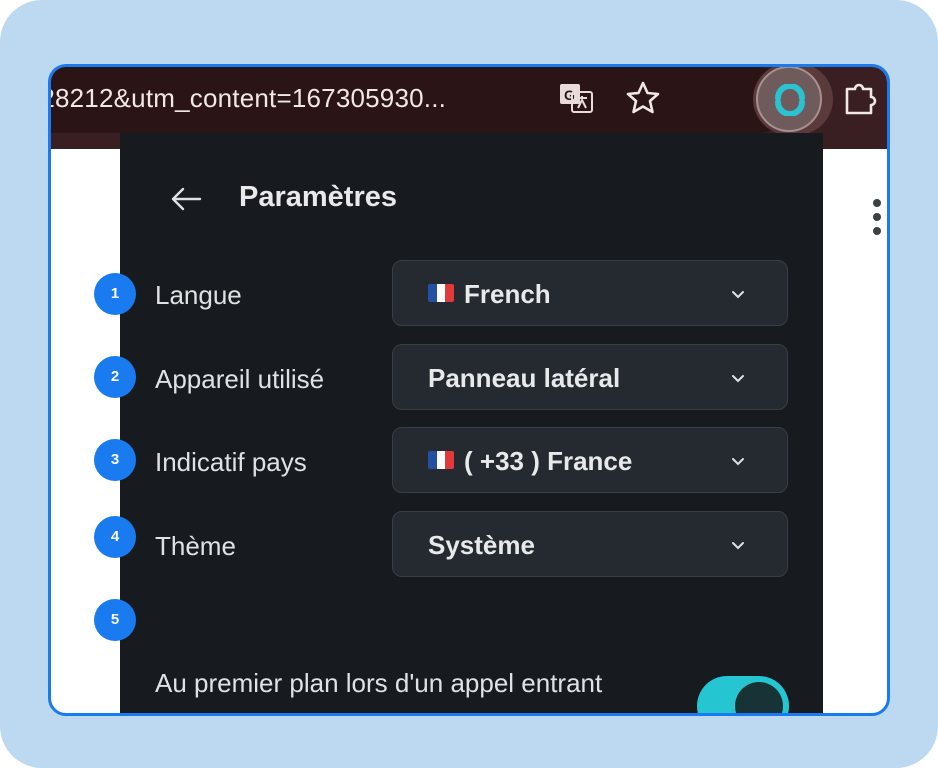  I want to click on extension-active-icon, so click(789, 99).